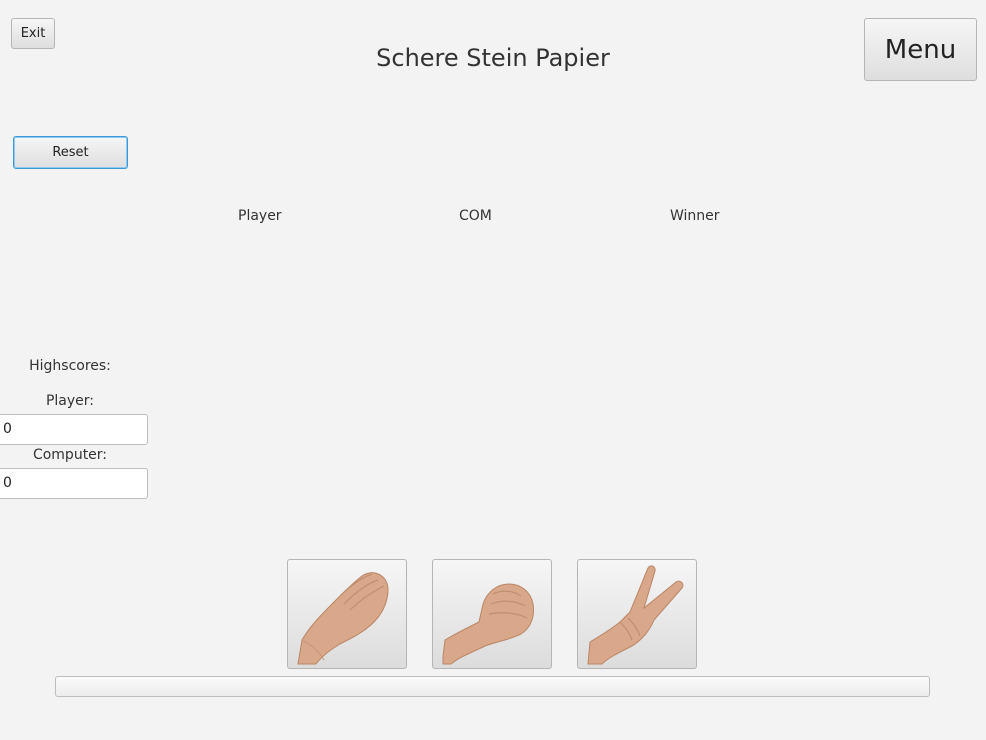  Describe the element at coordinates (695, 216) in the screenshot. I see `winner-column-label: Winner` at that location.